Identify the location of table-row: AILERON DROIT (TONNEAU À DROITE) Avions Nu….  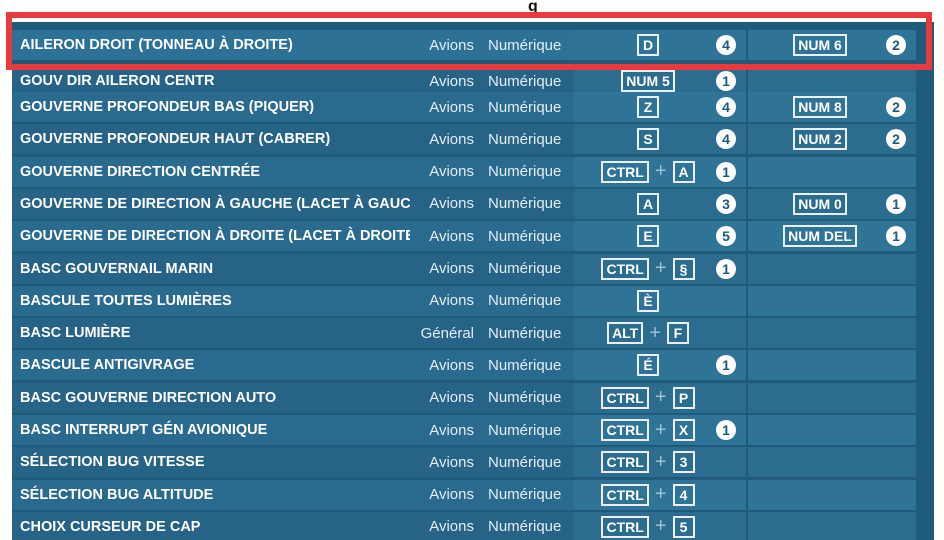
(473, 45).